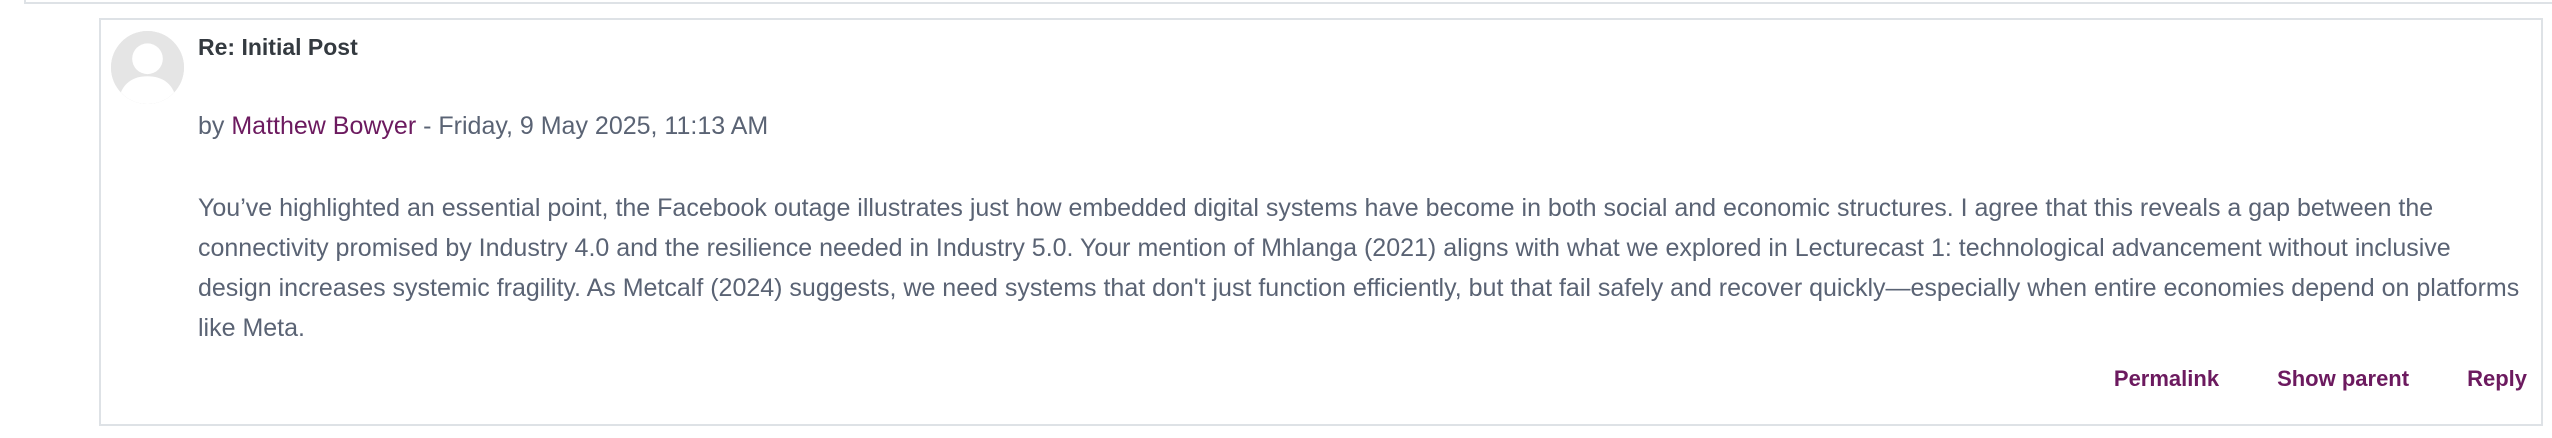 This screenshot has width=2552, height=438. I want to click on post-date: Friday, 9 May 2025, 11:13 AM, so click(603, 126).